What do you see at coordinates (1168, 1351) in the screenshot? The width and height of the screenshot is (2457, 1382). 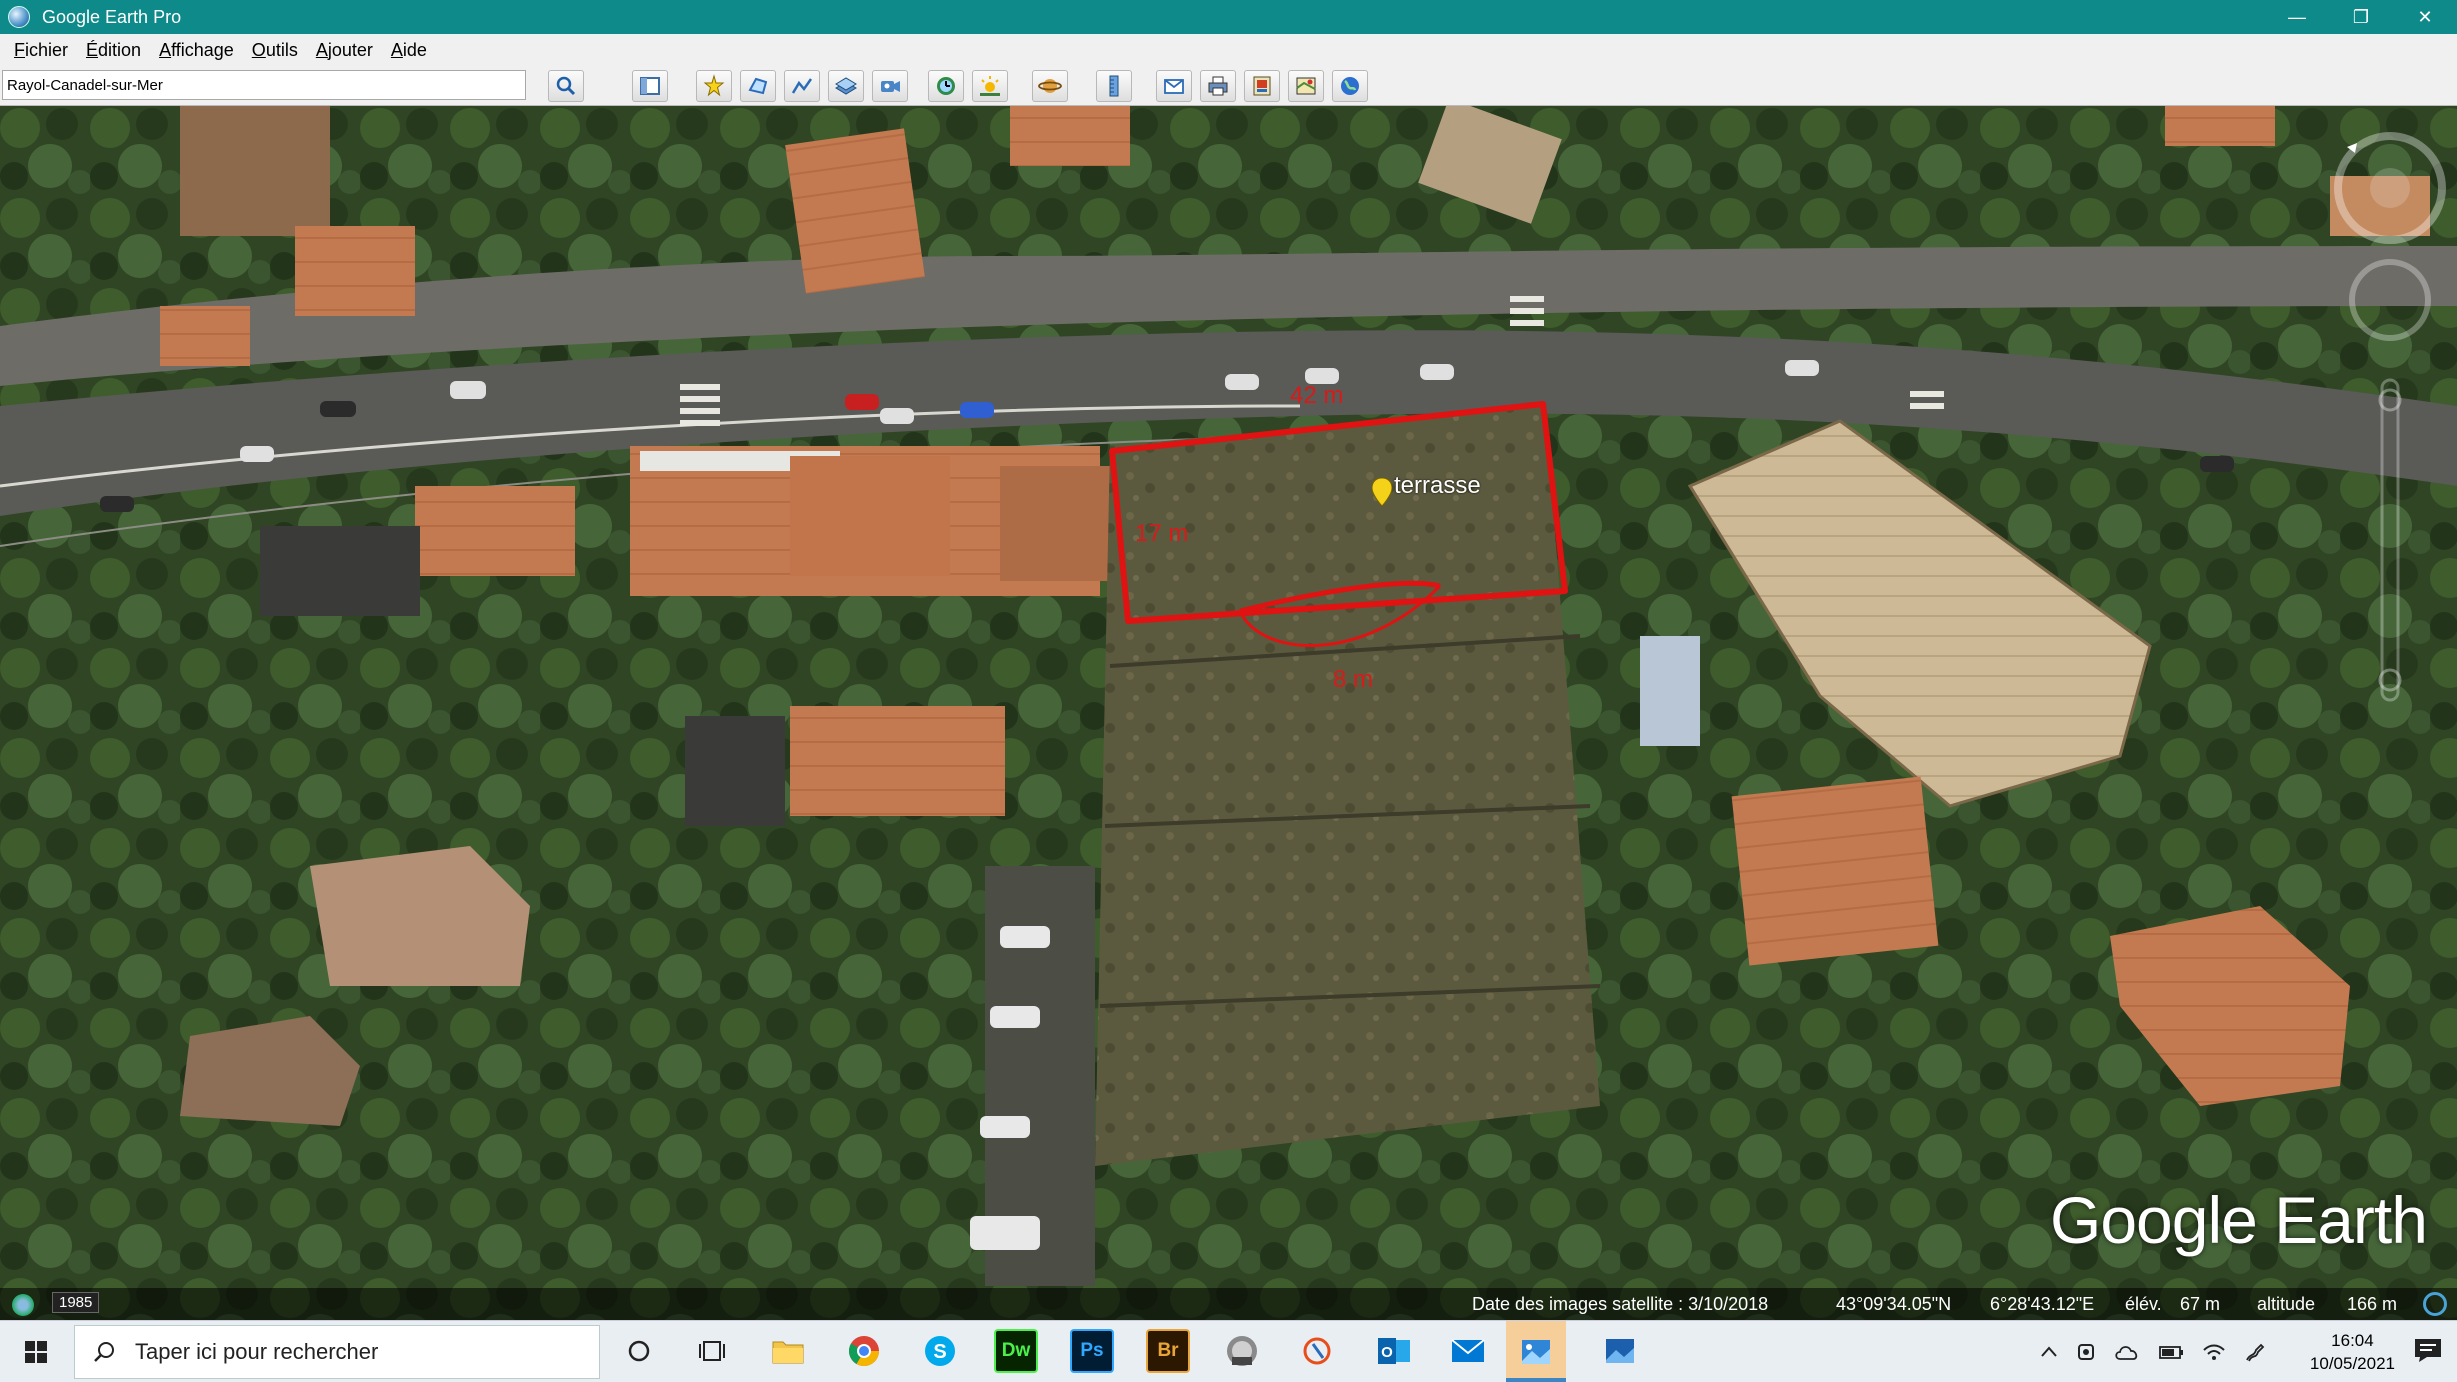 I see `bridge-button: Br` at bounding box center [1168, 1351].